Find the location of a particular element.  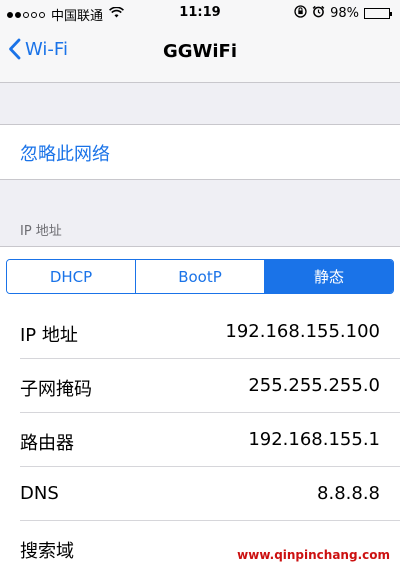

tab-bootp: BootP is located at coordinates (200, 276).